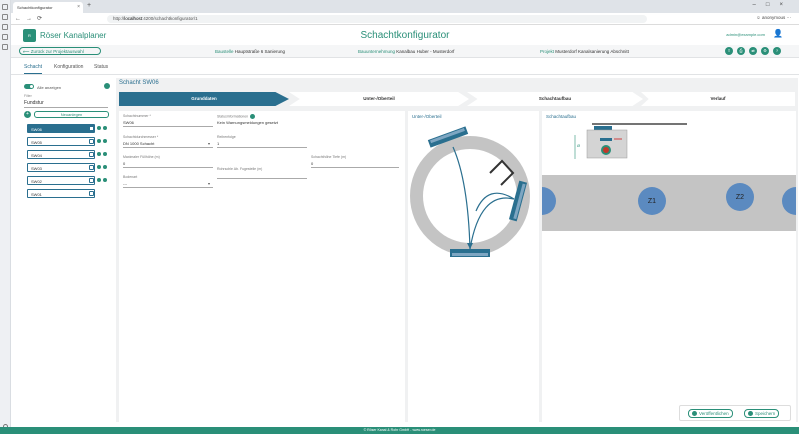  Describe the element at coordinates (61, 193) in the screenshot. I see `shaft-name: SW01` at that location.